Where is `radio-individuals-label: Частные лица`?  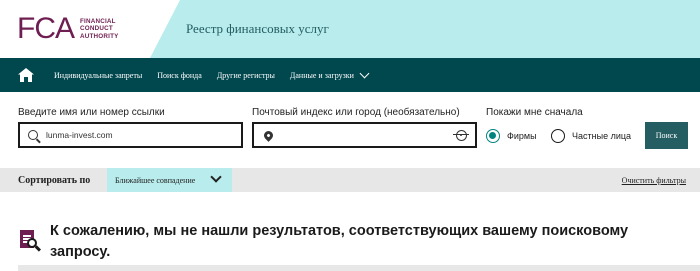
radio-individuals-label: Частные лица is located at coordinates (601, 136).